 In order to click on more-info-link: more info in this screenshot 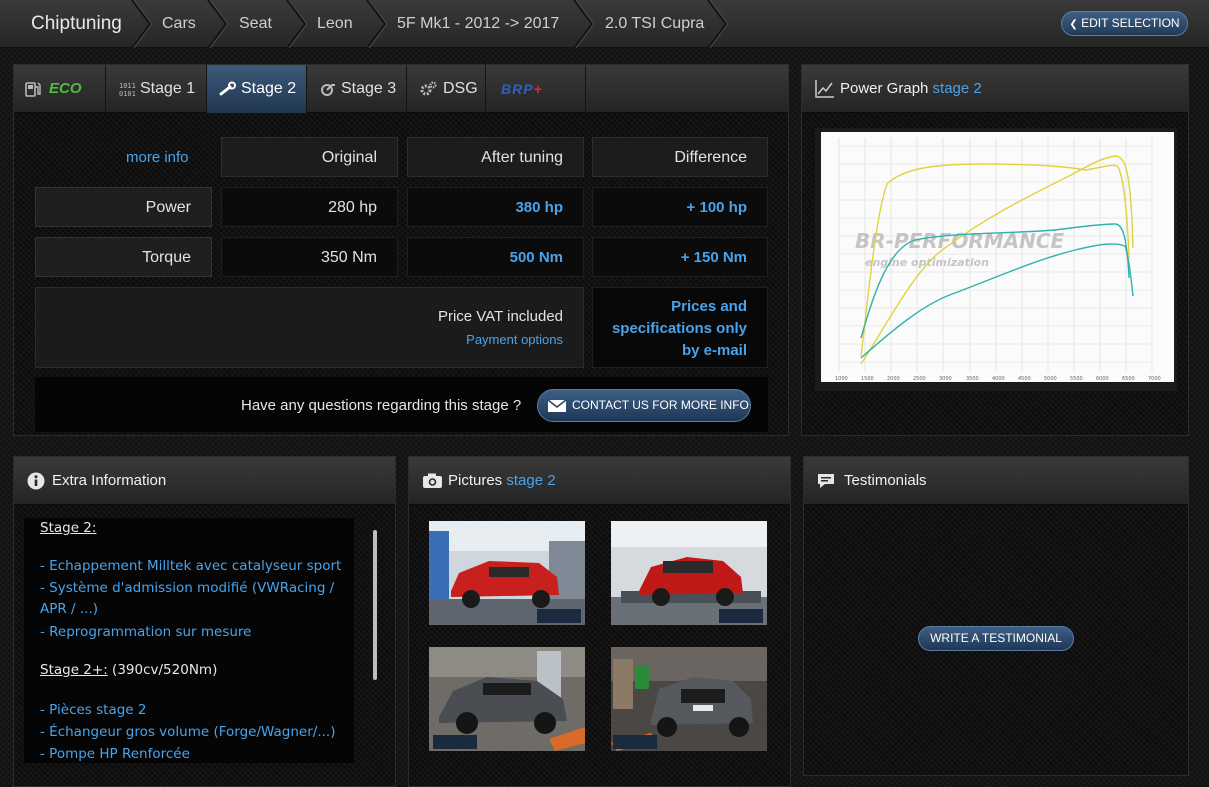, I will do `click(157, 157)`.